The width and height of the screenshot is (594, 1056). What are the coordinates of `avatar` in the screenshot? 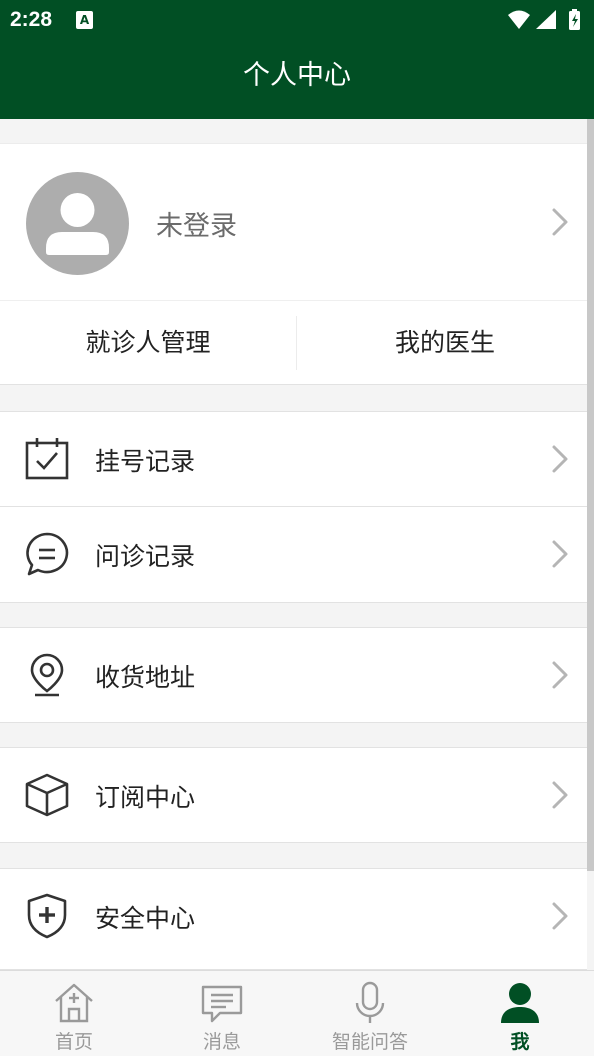 It's located at (77, 223).